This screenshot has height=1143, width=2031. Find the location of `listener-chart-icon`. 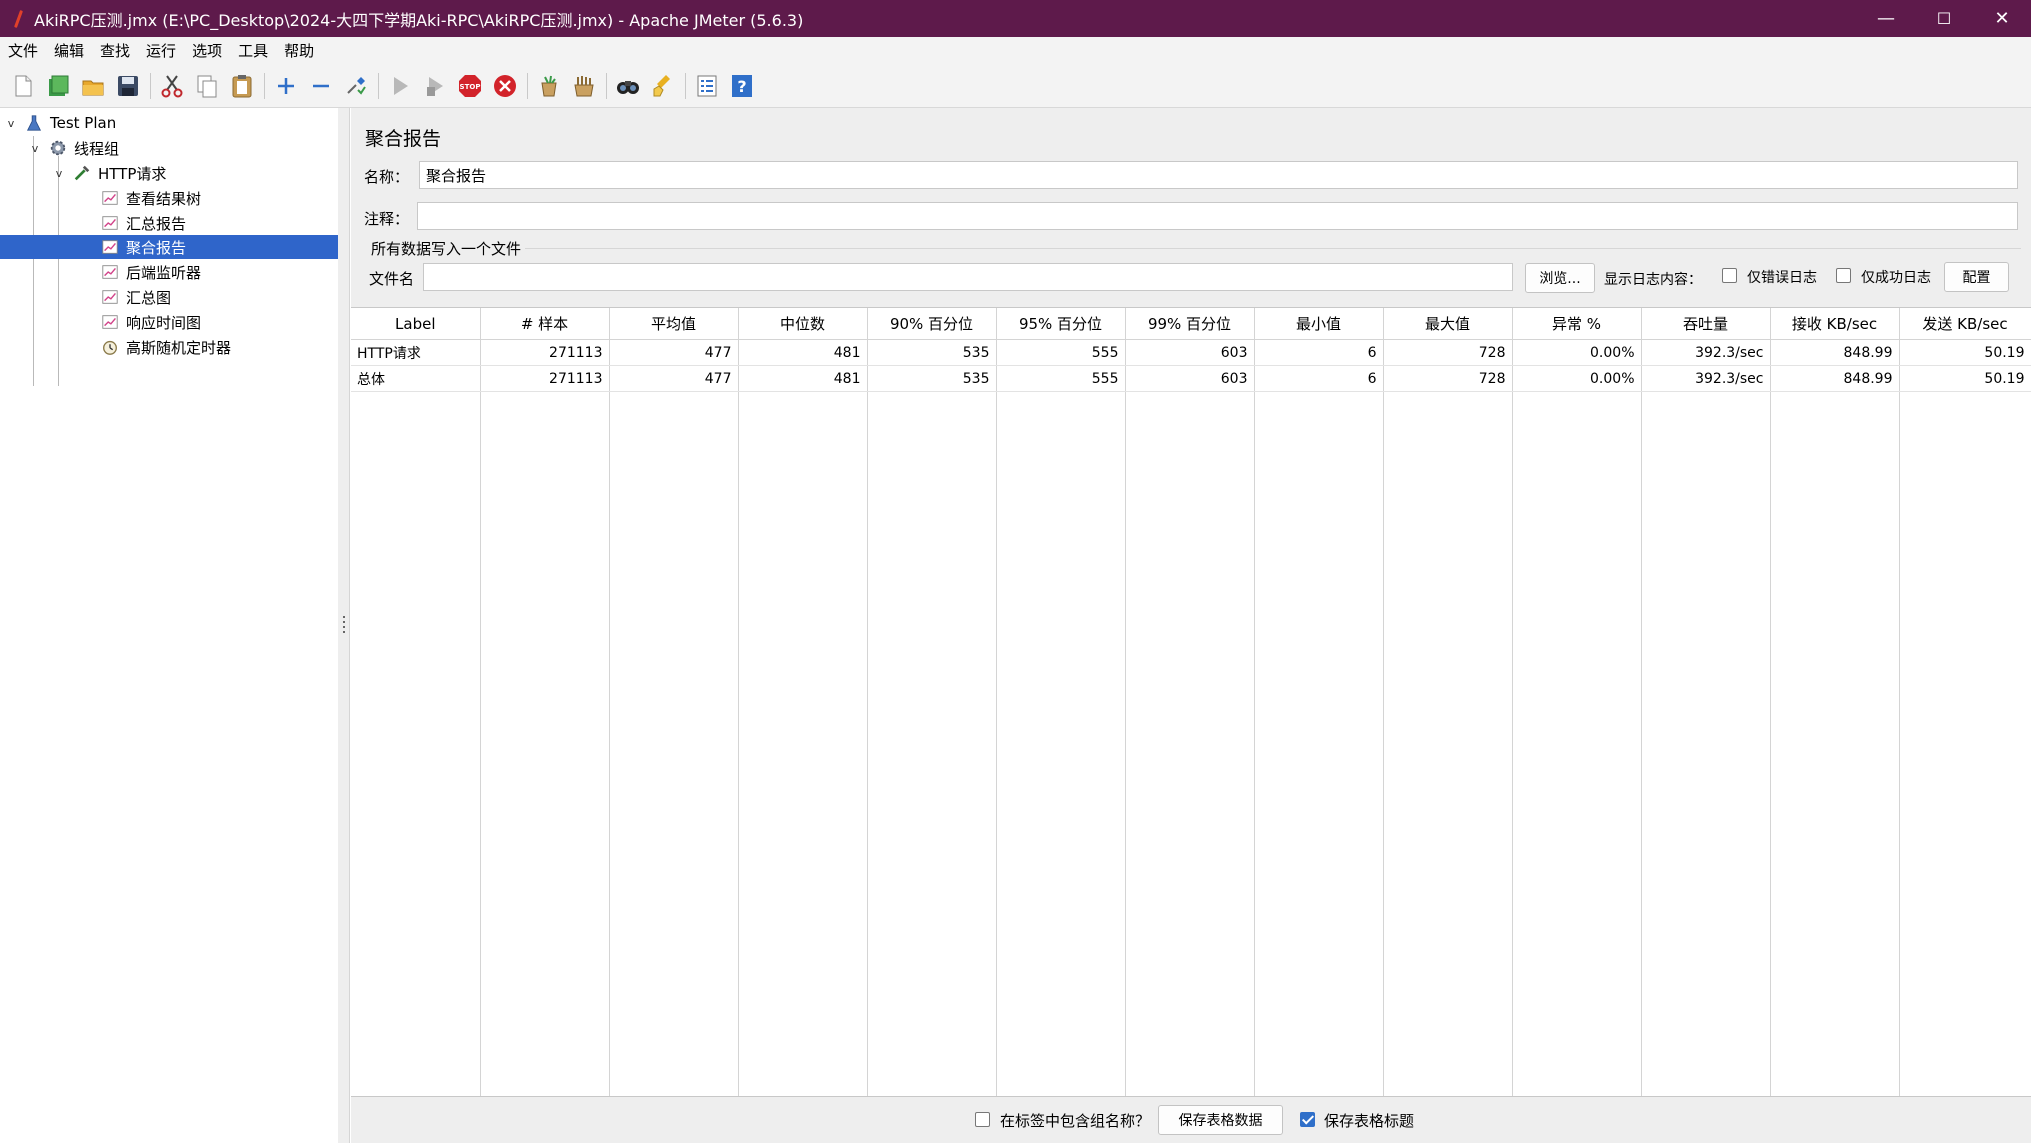

listener-chart-icon is located at coordinates (110, 198).